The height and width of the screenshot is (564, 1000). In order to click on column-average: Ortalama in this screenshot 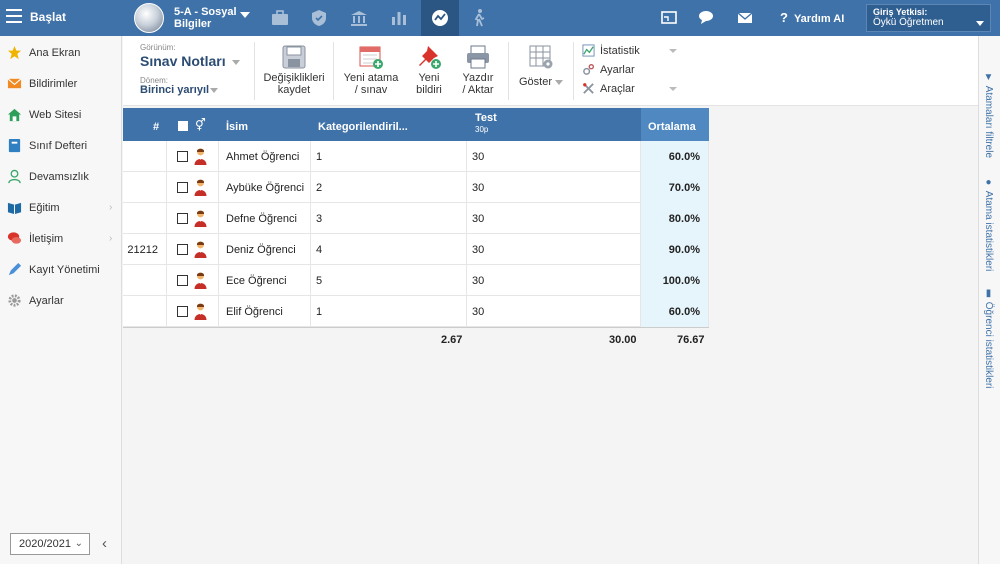, I will do `click(675, 124)`.